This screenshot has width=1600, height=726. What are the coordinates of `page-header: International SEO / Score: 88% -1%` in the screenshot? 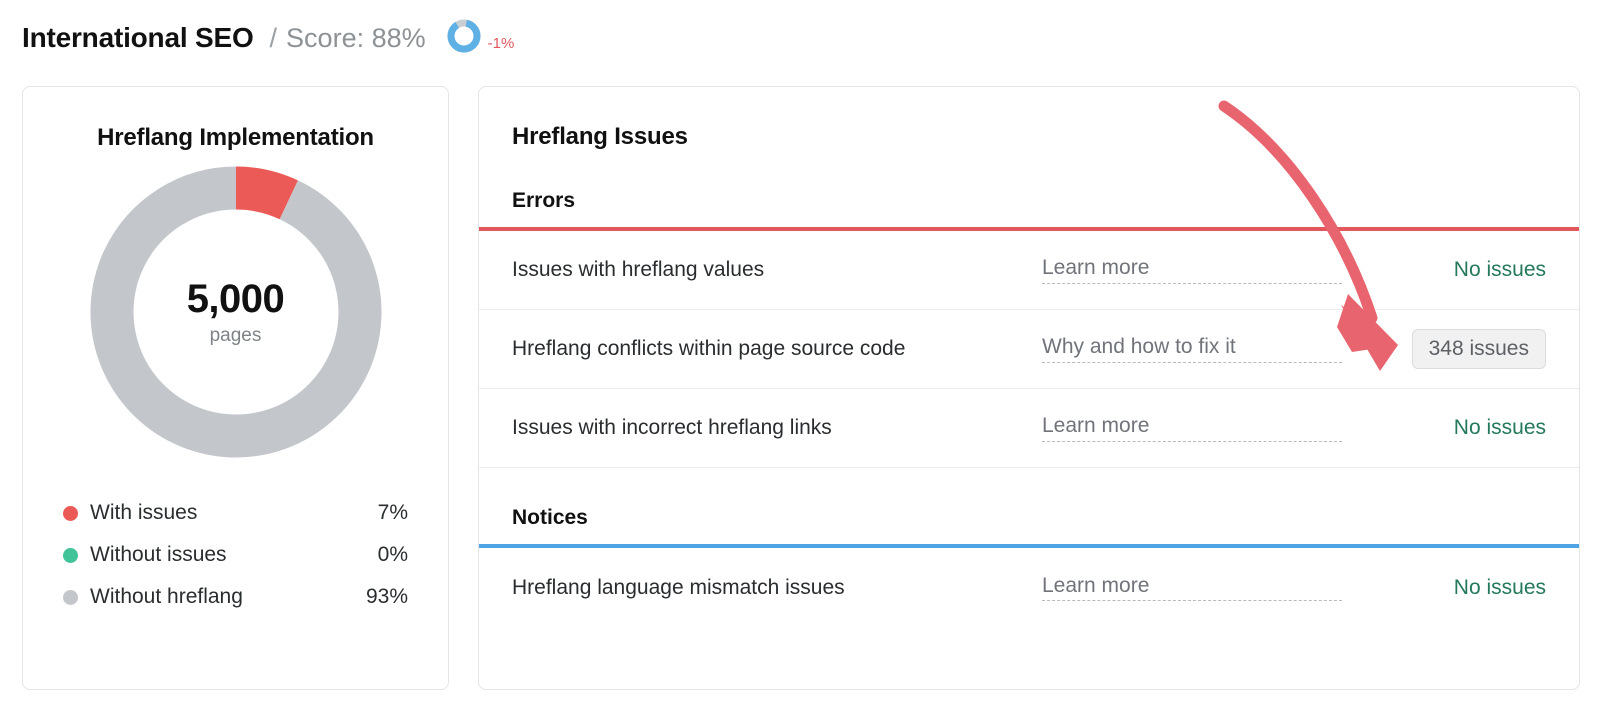 It's located at (268, 38).